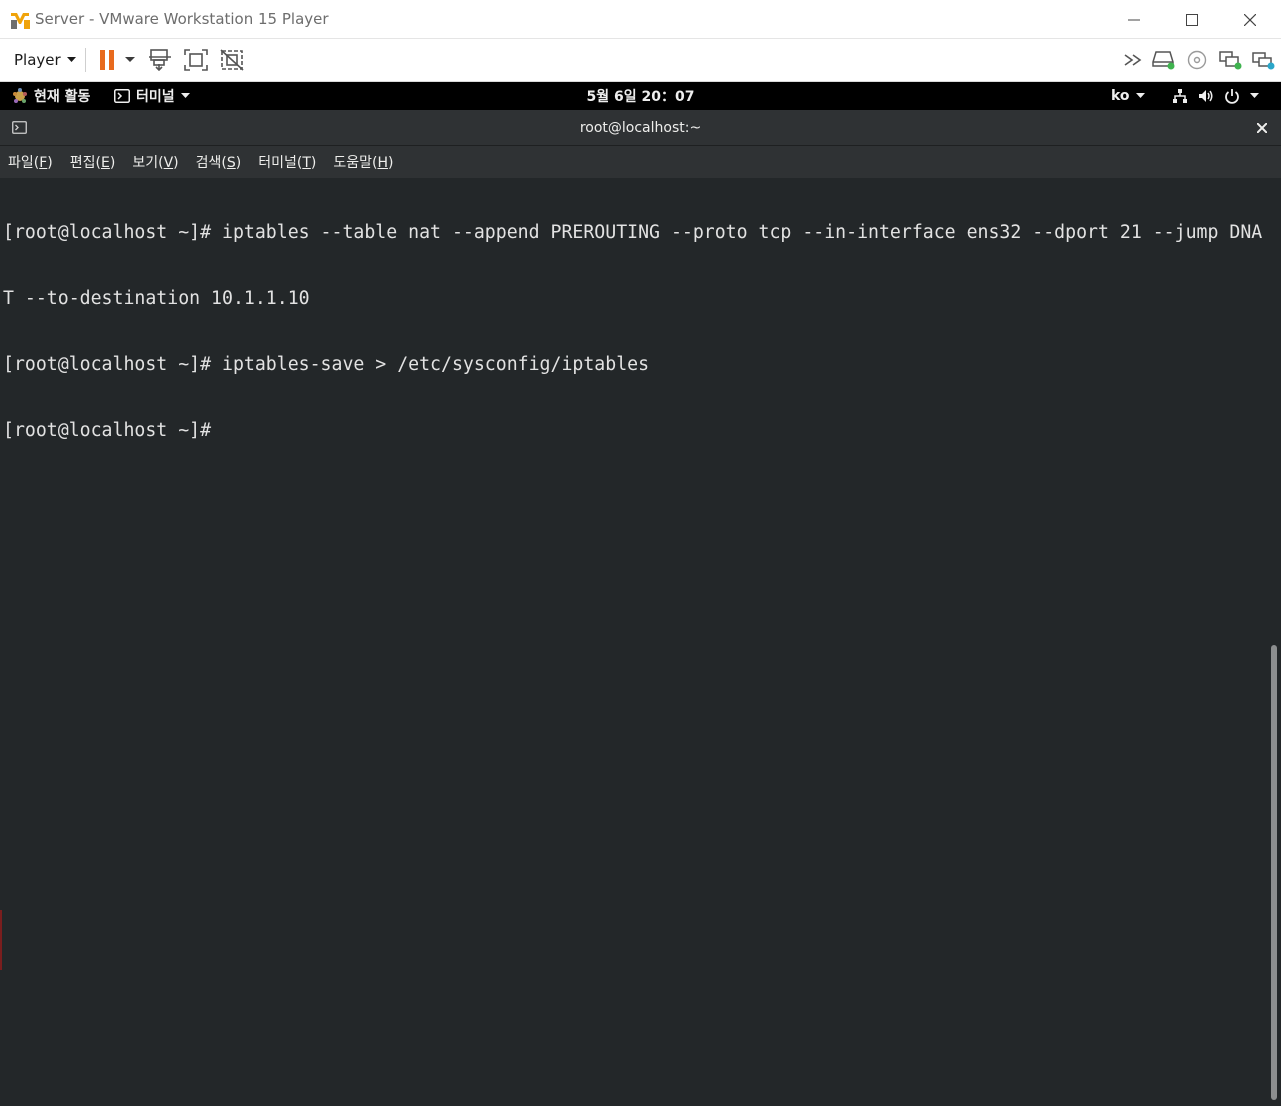 Image resolution: width=1281 pixels, height=1106 pixels. What do you see at coordinates (155, 162) in the screenshot?
I see `menu-view: 보기(V)` at bounding box center [155, 162].